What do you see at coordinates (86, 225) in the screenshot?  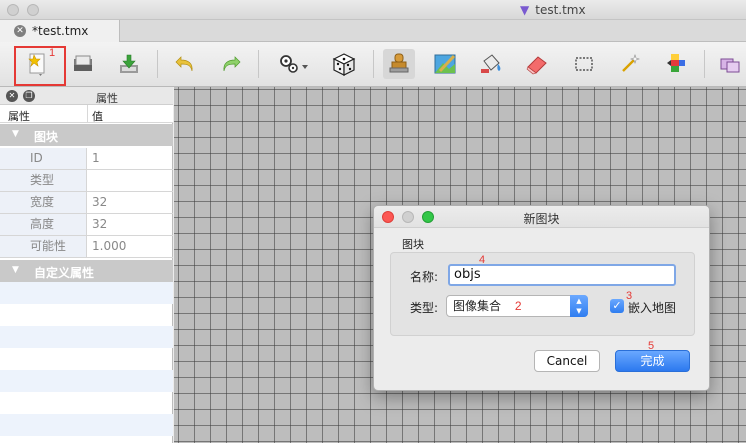 I see `property-row: 高度 32` at bounding box center [86, 225].